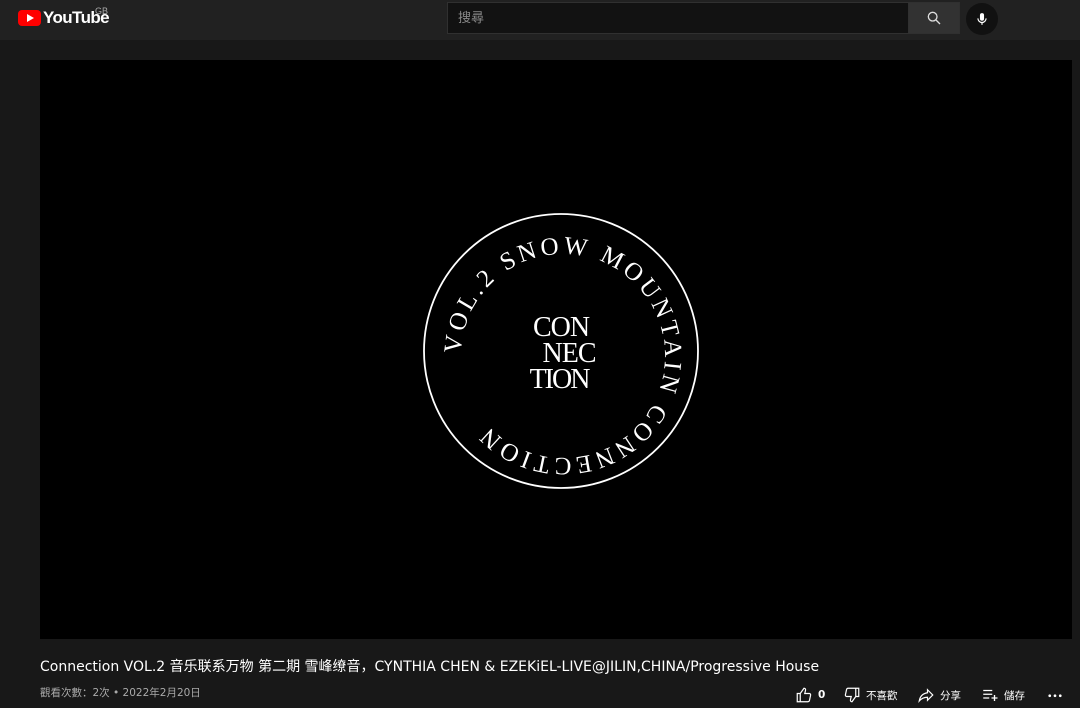 This screenshot has width=1080, height=708. I want to click on save-button: 儲存, so click(1003, 695).